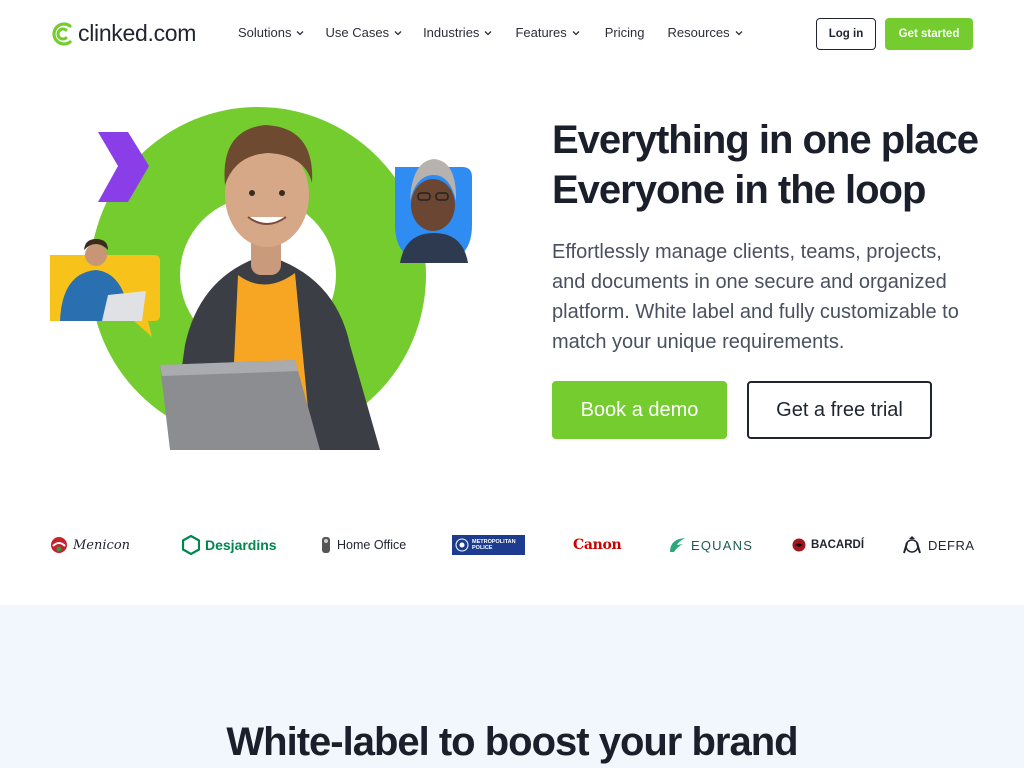 The width and height of the screenshot is (1024, 768). I want to click on hero-title-line2: Everyone in the loop, so click(739, 190).